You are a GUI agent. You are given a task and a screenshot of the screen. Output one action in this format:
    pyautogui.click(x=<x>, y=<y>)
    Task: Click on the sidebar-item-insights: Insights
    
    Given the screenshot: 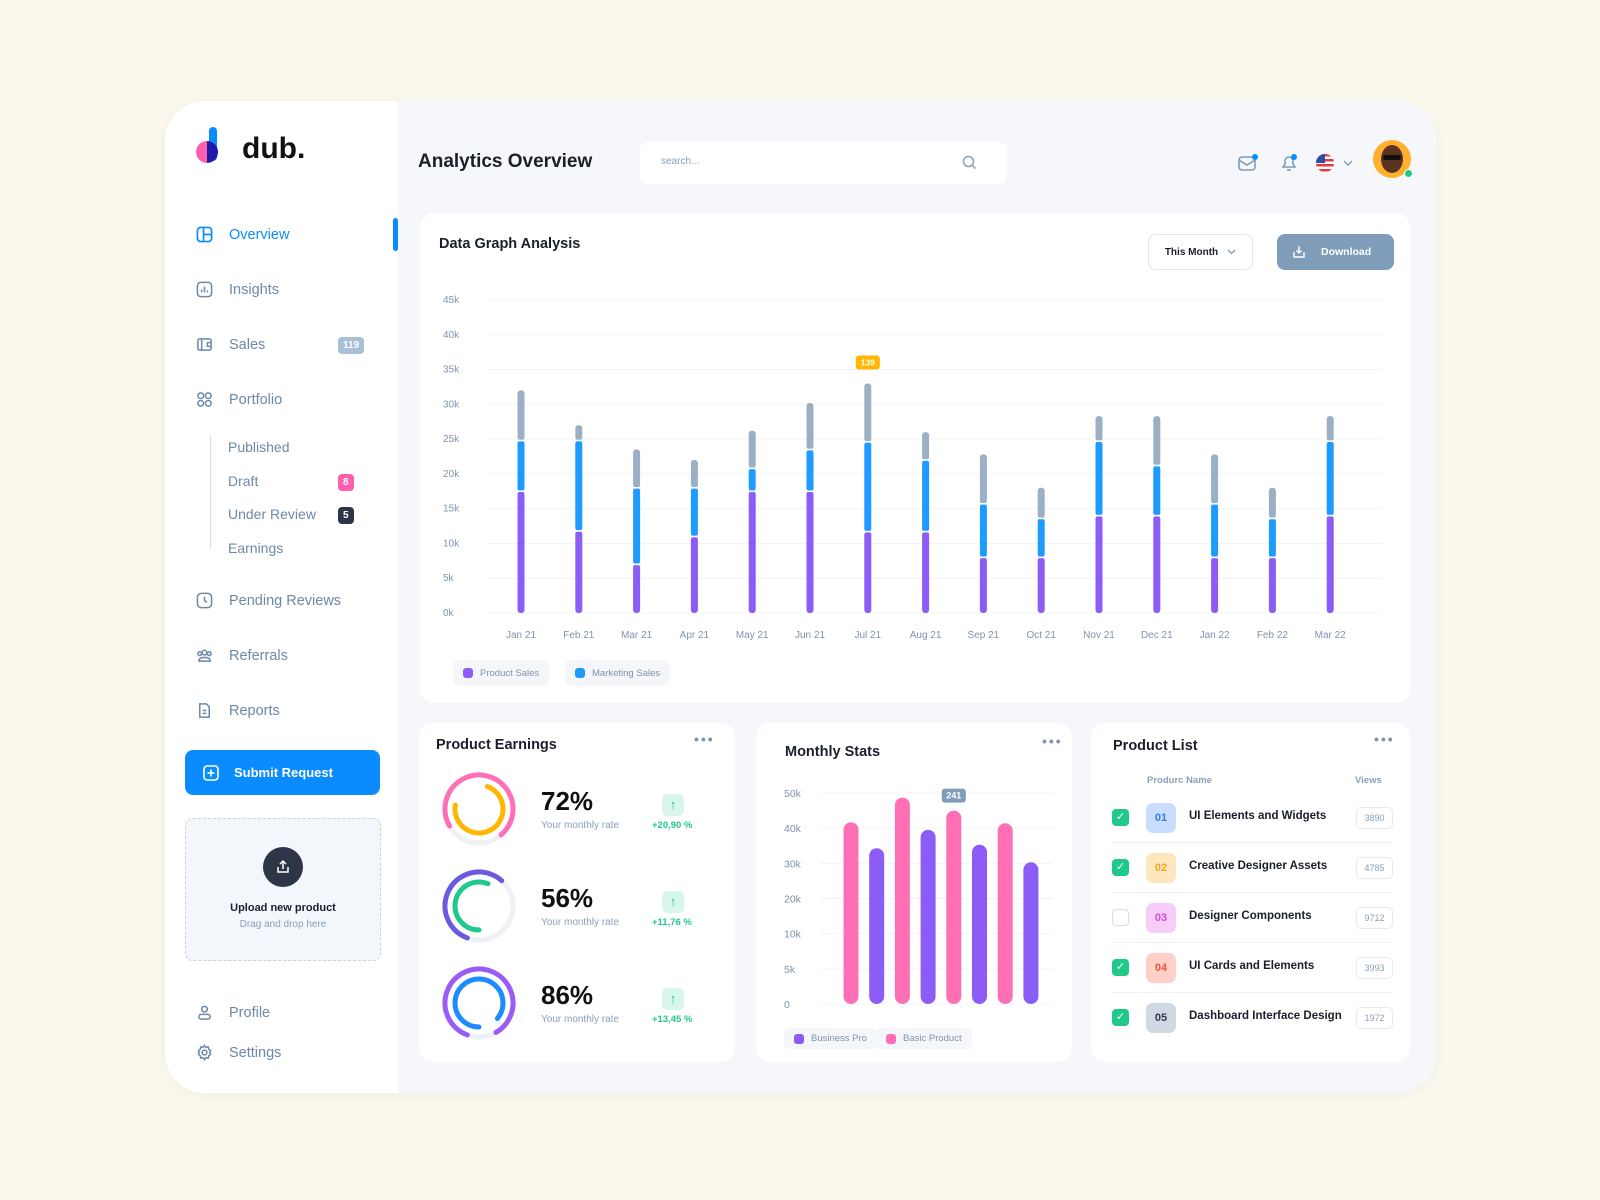 What is the action you would take?
    pyautogui.click(x=237, y=289)
    